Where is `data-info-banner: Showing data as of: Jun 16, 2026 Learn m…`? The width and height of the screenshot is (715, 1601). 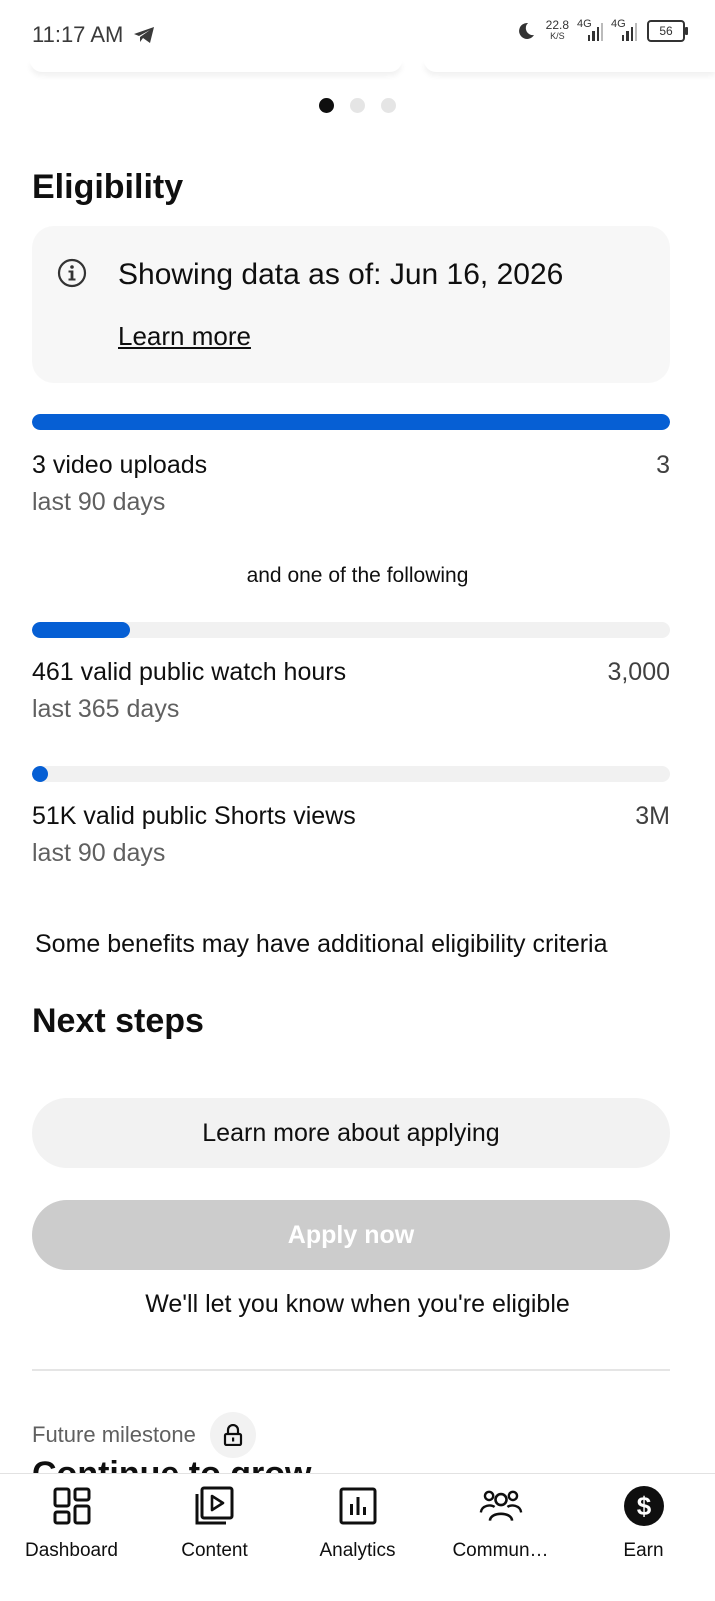 data-info-banner: Showing data as of: Jun 16, 2026 Learn m… is located at coordinates (351, 304).